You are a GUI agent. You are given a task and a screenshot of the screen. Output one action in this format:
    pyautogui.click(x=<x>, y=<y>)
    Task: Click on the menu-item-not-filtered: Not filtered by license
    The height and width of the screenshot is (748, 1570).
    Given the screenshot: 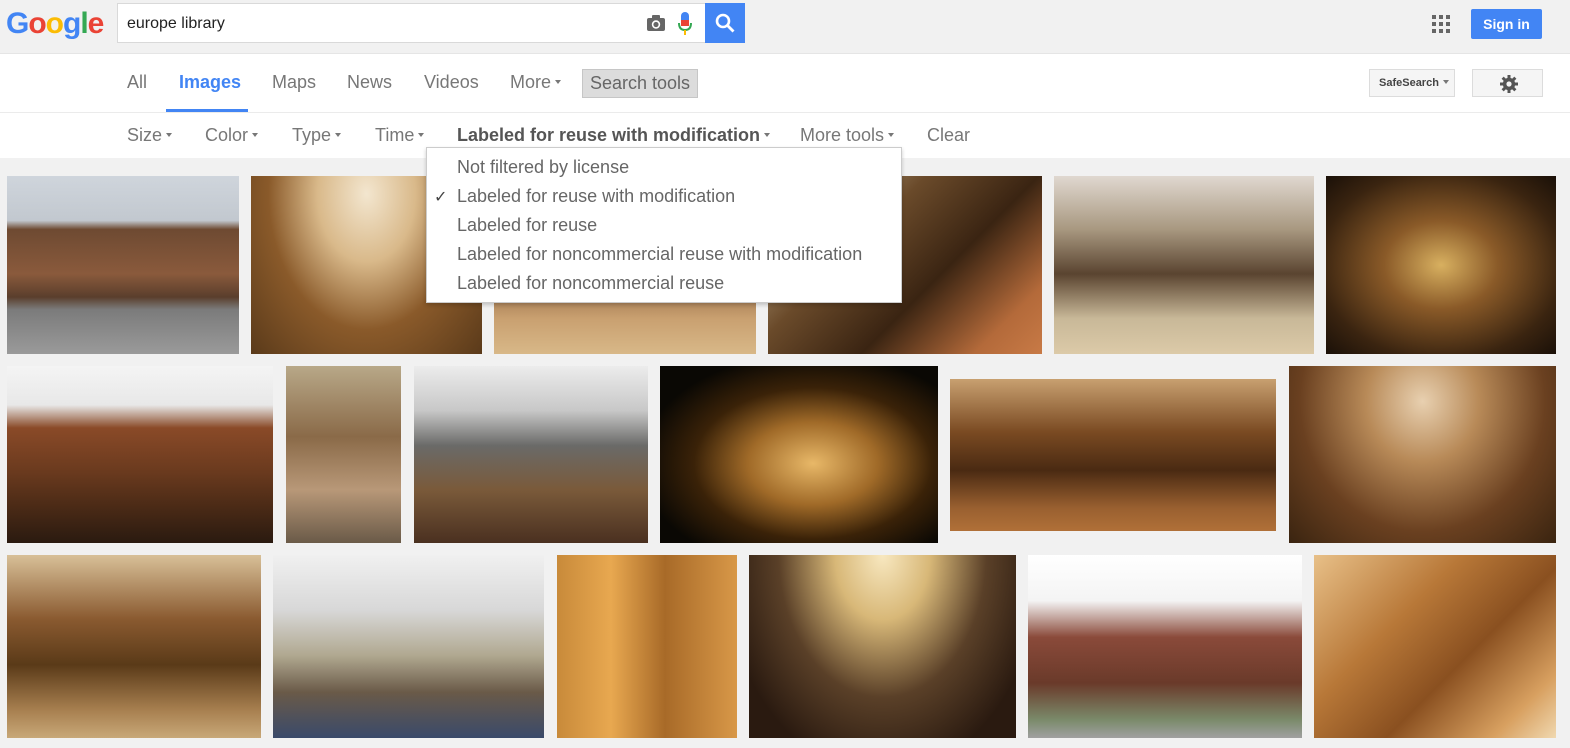 What is the action you would take?
    pyautogui.click(x=543, y=167)
    